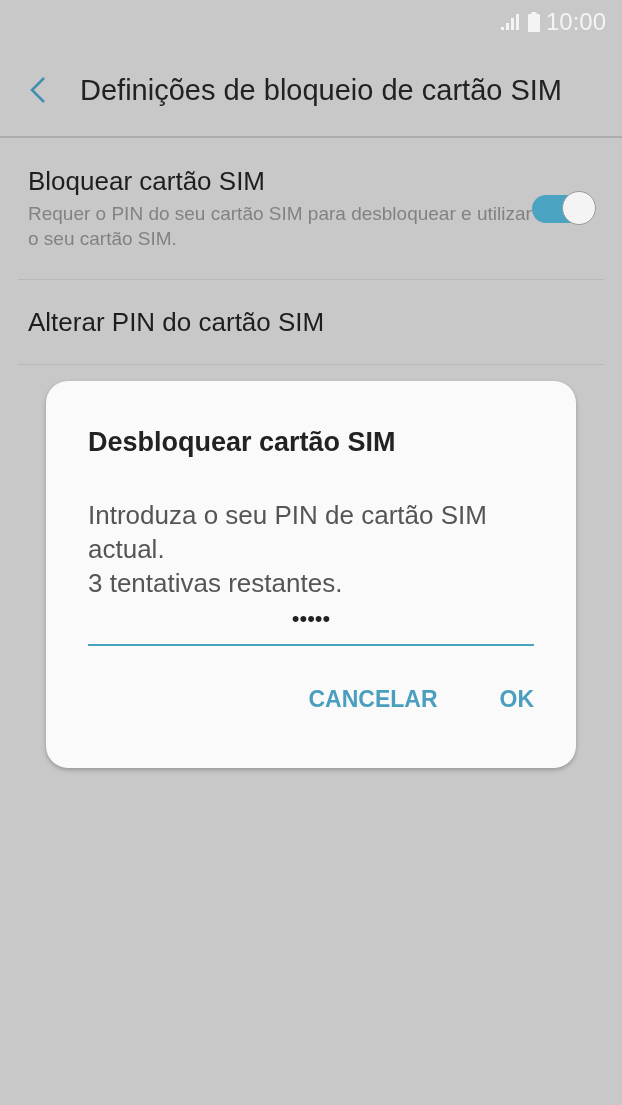 The width and height of the screenshot is (622, 1105). Describe the element at coordinates (38, 90) in the screenshot. I see `back-button` at that location.